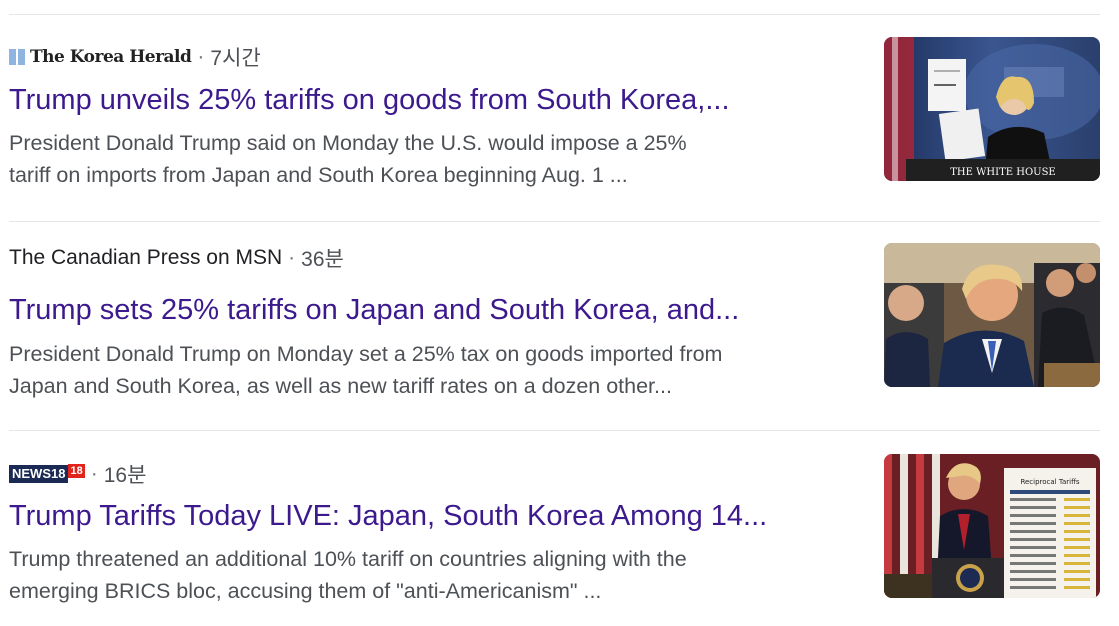 Image resolution: width=1119 pixels, height=626 pixels. I want to click on source-row: The Korea Herald · 7시간, so click(135, 57).